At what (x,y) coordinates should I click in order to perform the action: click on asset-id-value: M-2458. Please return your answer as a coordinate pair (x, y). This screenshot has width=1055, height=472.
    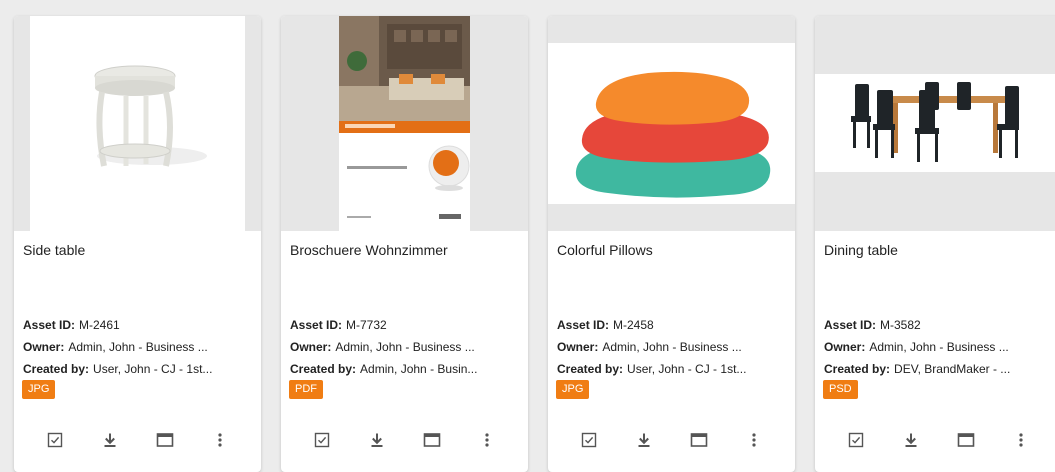
    Looking at the image, I should click on (633, 325).